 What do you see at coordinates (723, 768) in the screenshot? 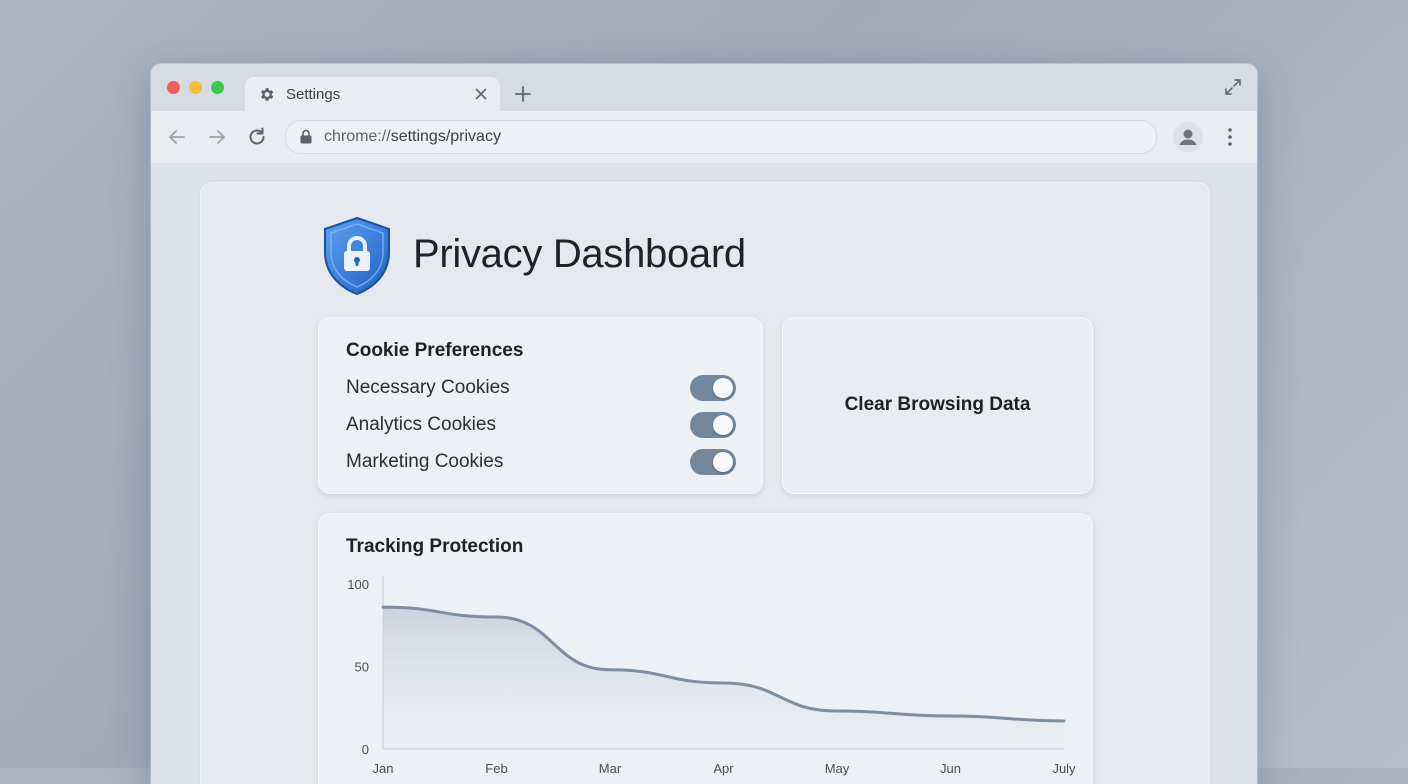
I see `x-tick-label: Apr` at bounding box center [723, 768].